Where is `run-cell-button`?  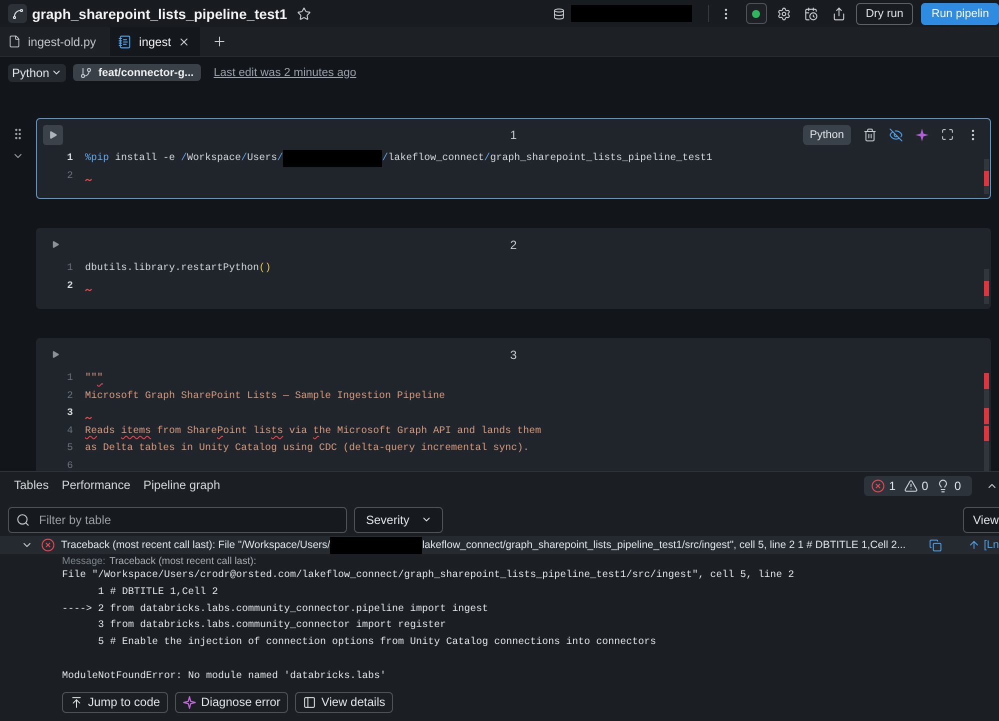
run-cell-button is located at coordinates (53, 134).